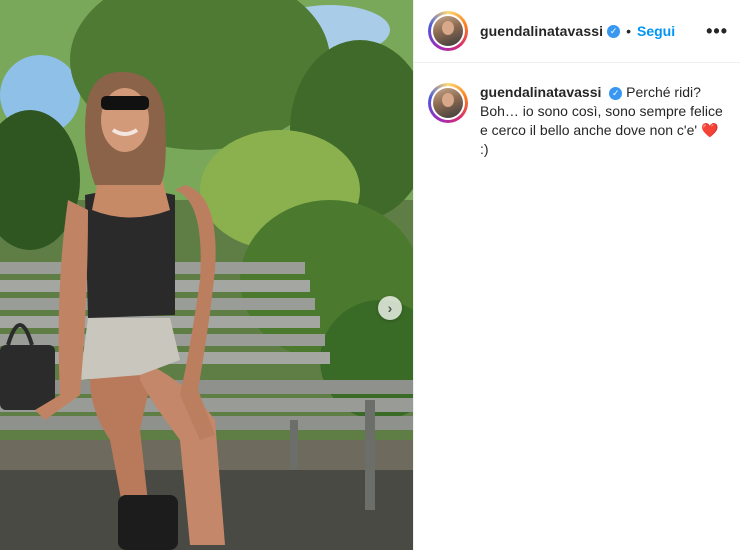 The width and height of the screenshot is (740, 550). Describe the element at coordinates (541, 31) in the screenshot. I see `username-link: guendalinatavassi` at that location.